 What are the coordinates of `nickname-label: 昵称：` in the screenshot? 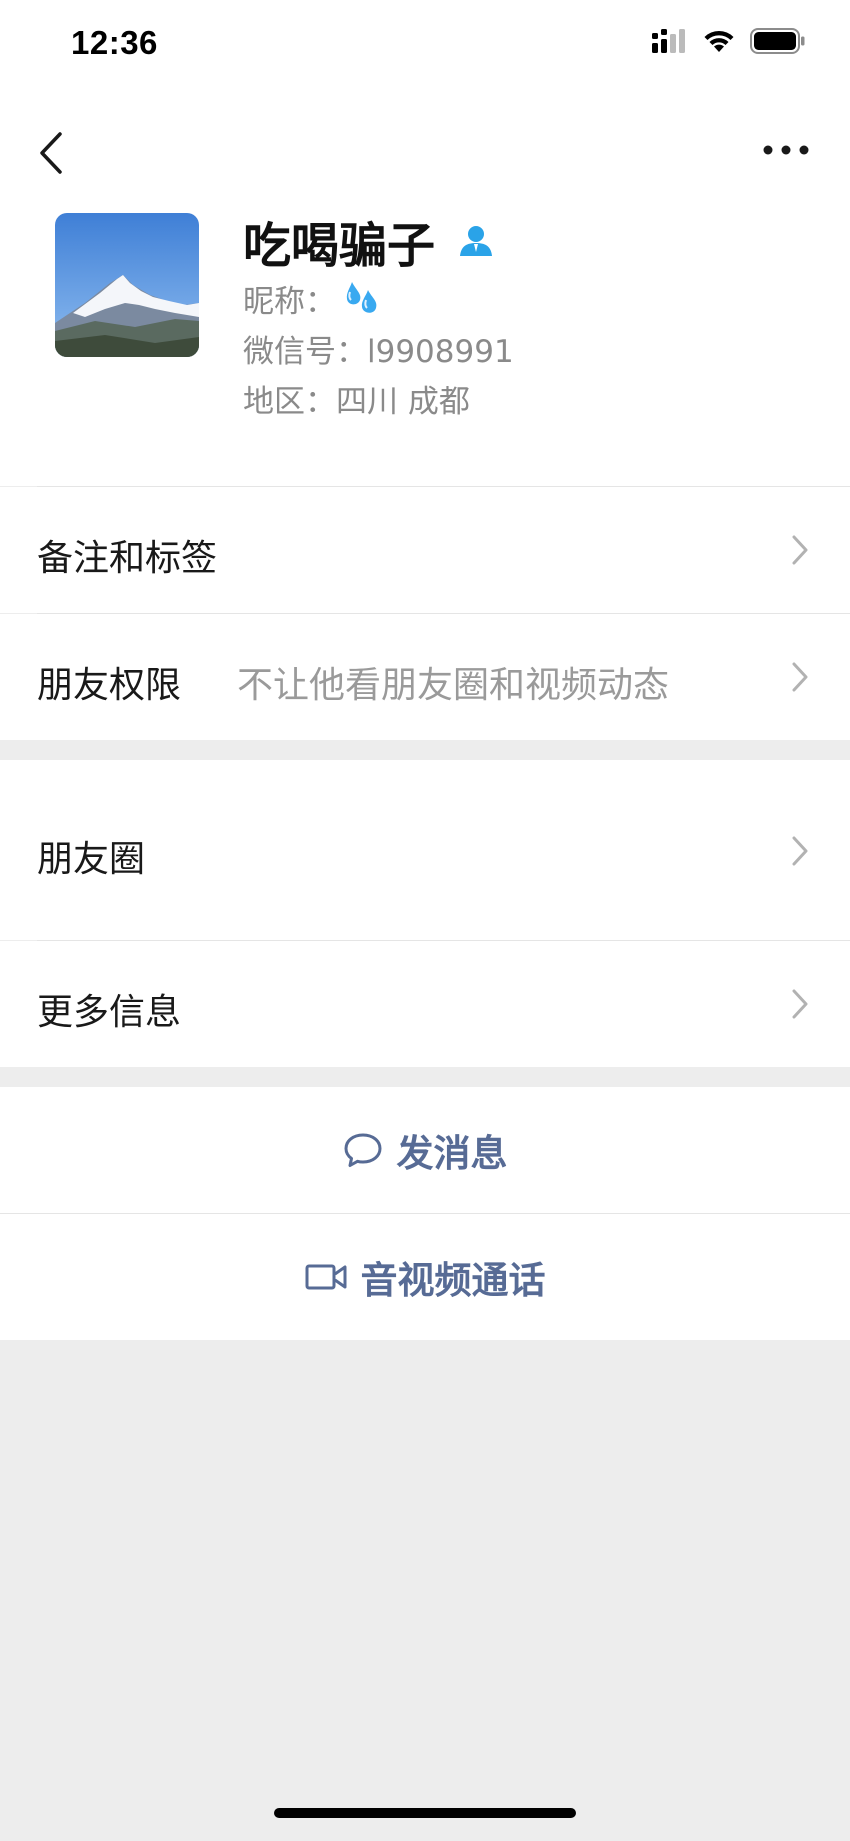 It's located at (289, 302).